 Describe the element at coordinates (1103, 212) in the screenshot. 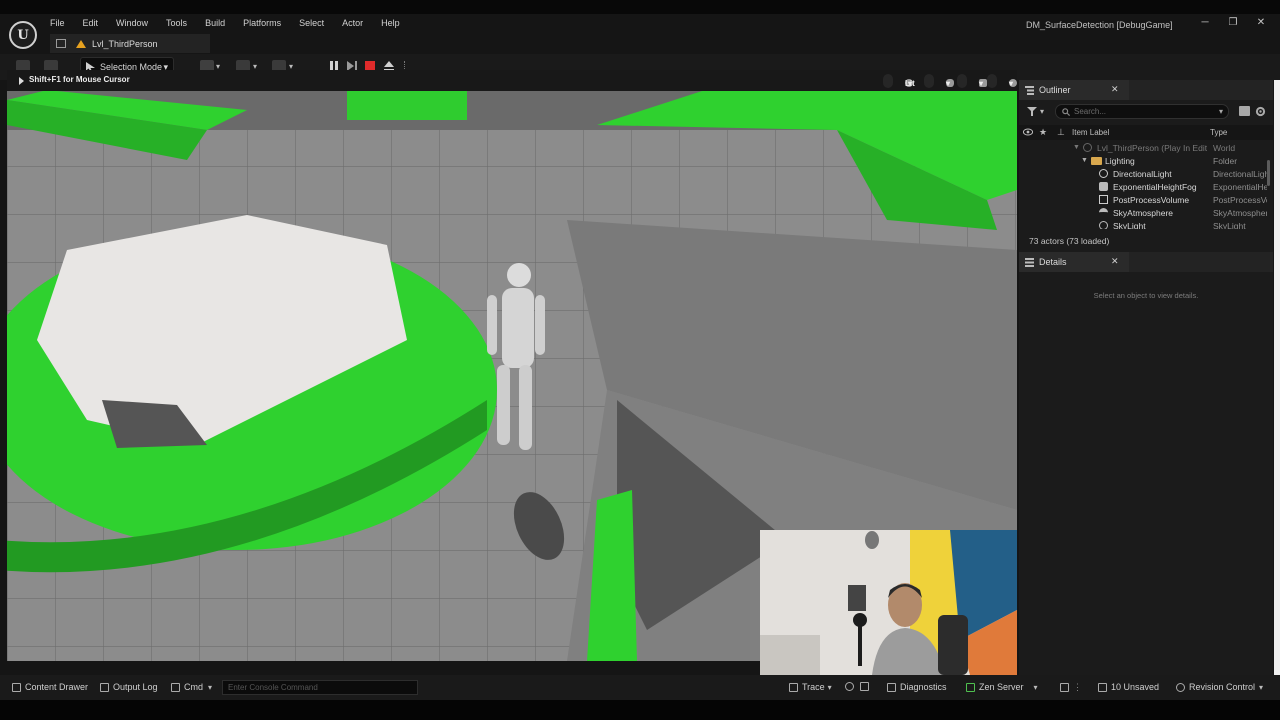

I see `sky-icon` at that location.